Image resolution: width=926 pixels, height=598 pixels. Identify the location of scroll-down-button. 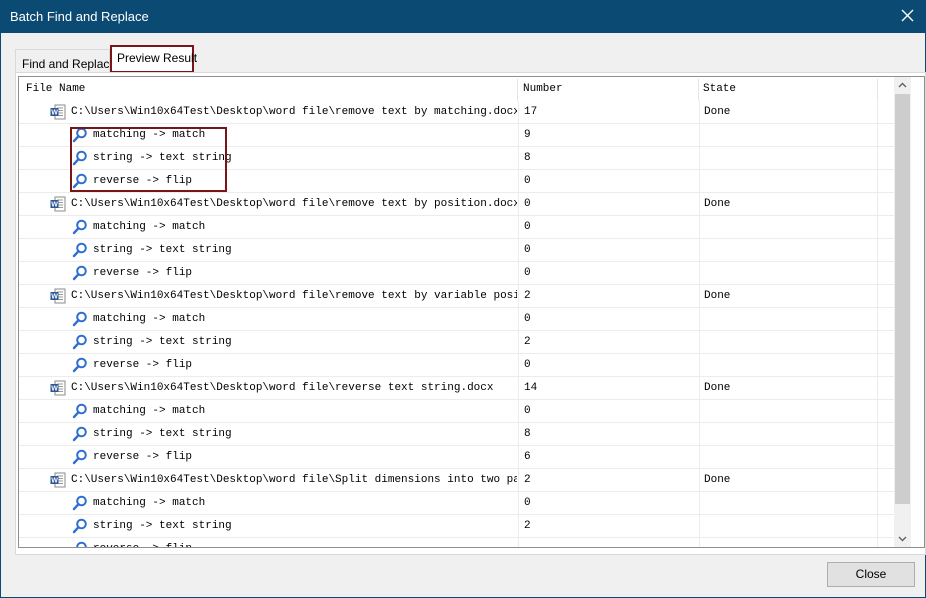
(902, 538).